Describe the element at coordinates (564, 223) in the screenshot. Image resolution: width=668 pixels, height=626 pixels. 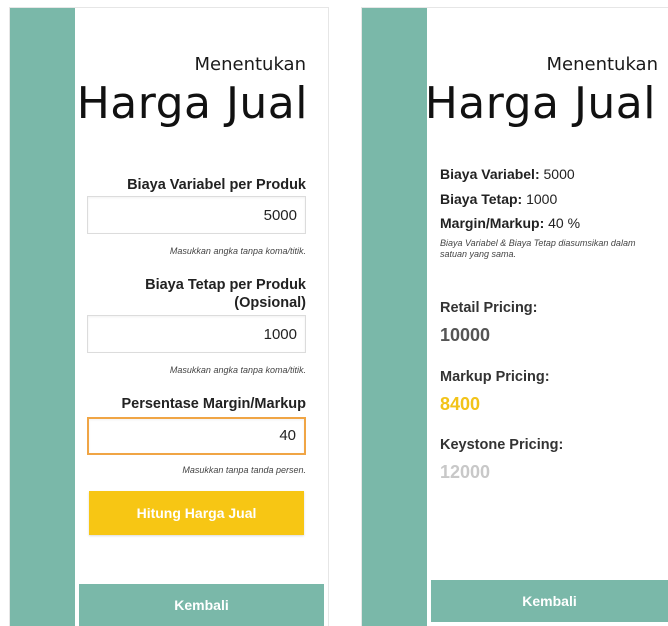
I see `summary-margin-value: 40 %` at that location.